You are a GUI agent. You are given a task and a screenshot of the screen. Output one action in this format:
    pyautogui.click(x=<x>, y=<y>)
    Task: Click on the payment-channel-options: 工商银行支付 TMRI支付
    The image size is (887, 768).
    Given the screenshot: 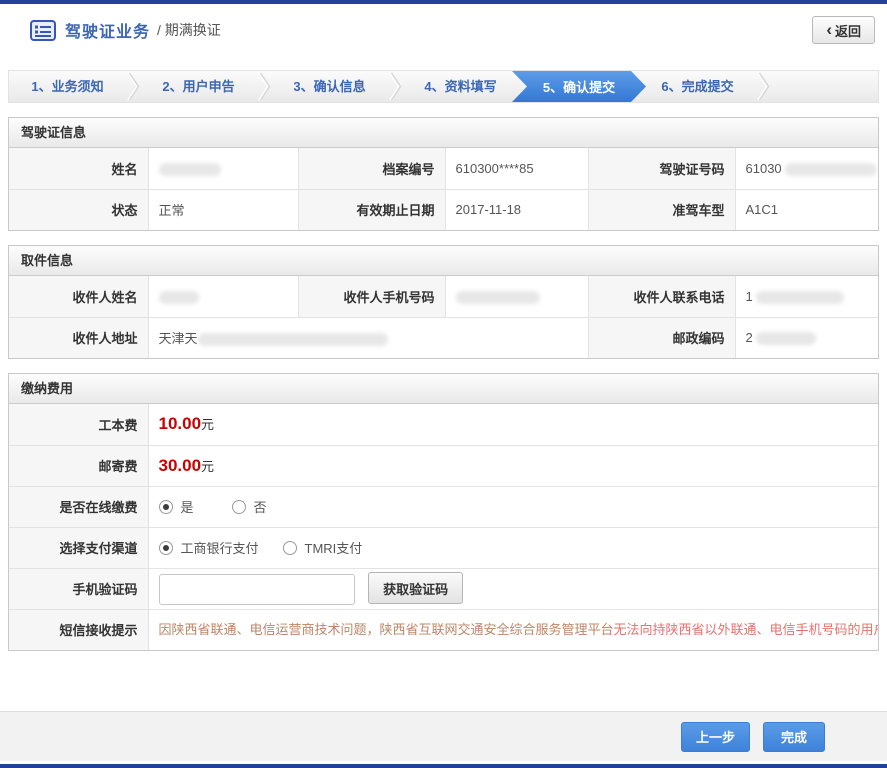 What is the action you would take?
    pyautogui.click(x=512, y=547)
    